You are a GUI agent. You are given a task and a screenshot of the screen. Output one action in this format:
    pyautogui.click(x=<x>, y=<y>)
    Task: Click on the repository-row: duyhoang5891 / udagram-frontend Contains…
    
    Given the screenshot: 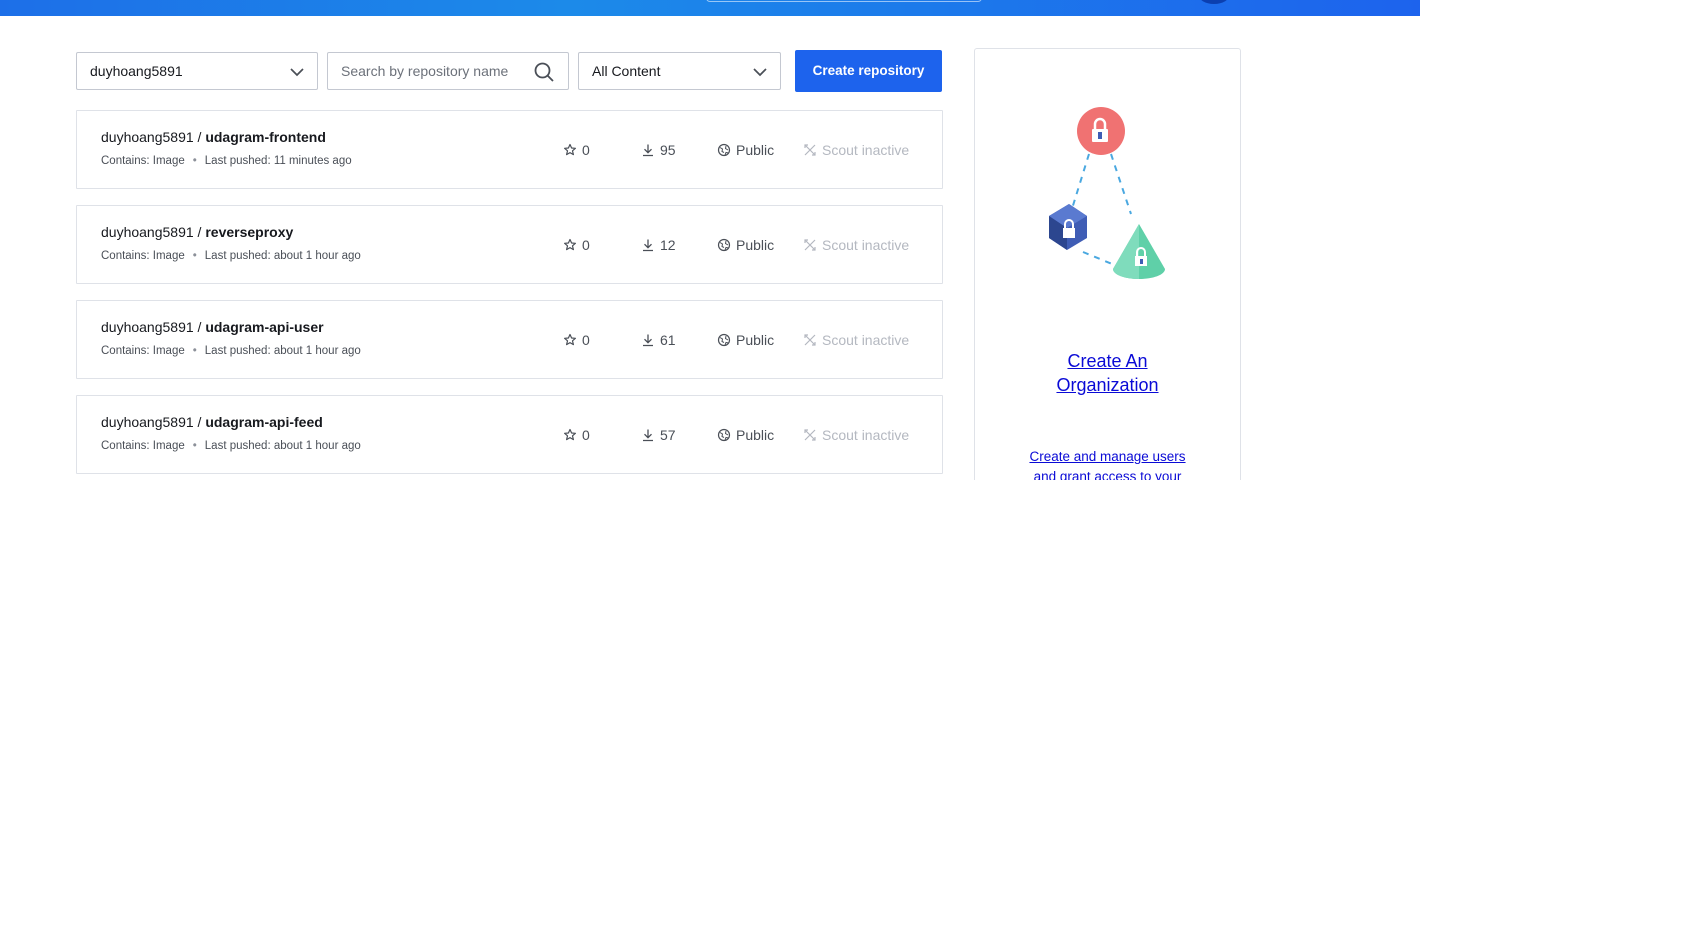 What is the action you would take?
    pyautogui.click(x=509, y=149)
    